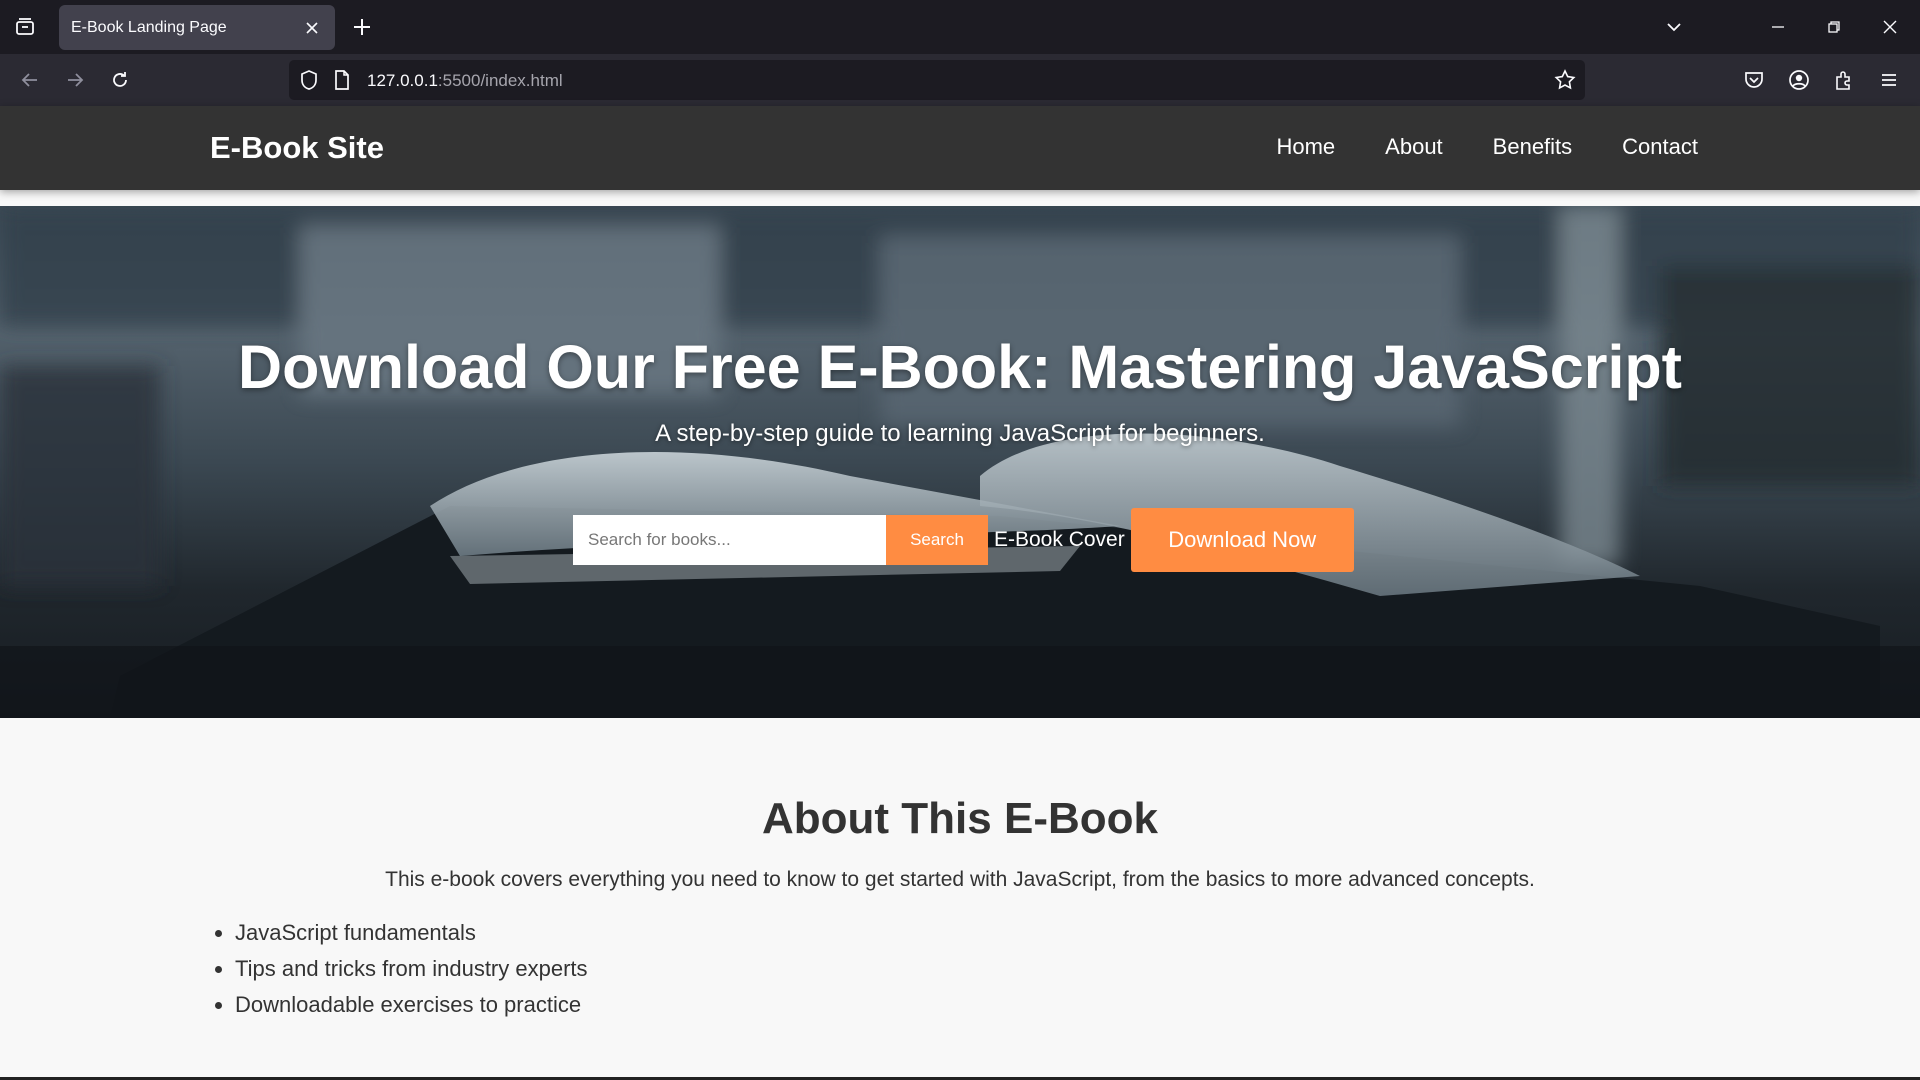 This screenshot has width=1920, height=1080. Describe the element at coordinates (120, 80) in the screenshot. I see `reload-icon` at that location.